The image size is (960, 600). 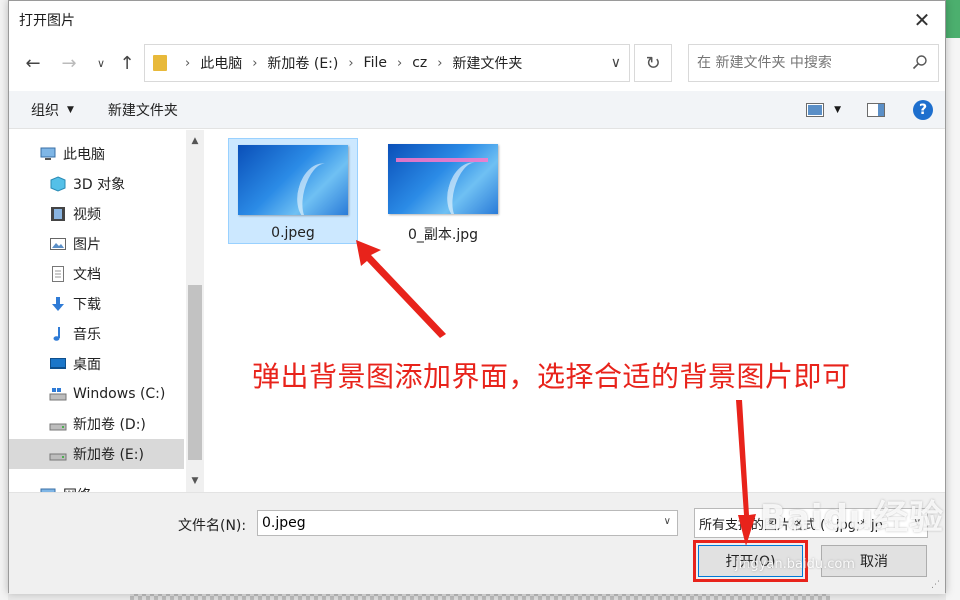 I want to click on nav-item-label: 视频, so click(x=87, y=215).